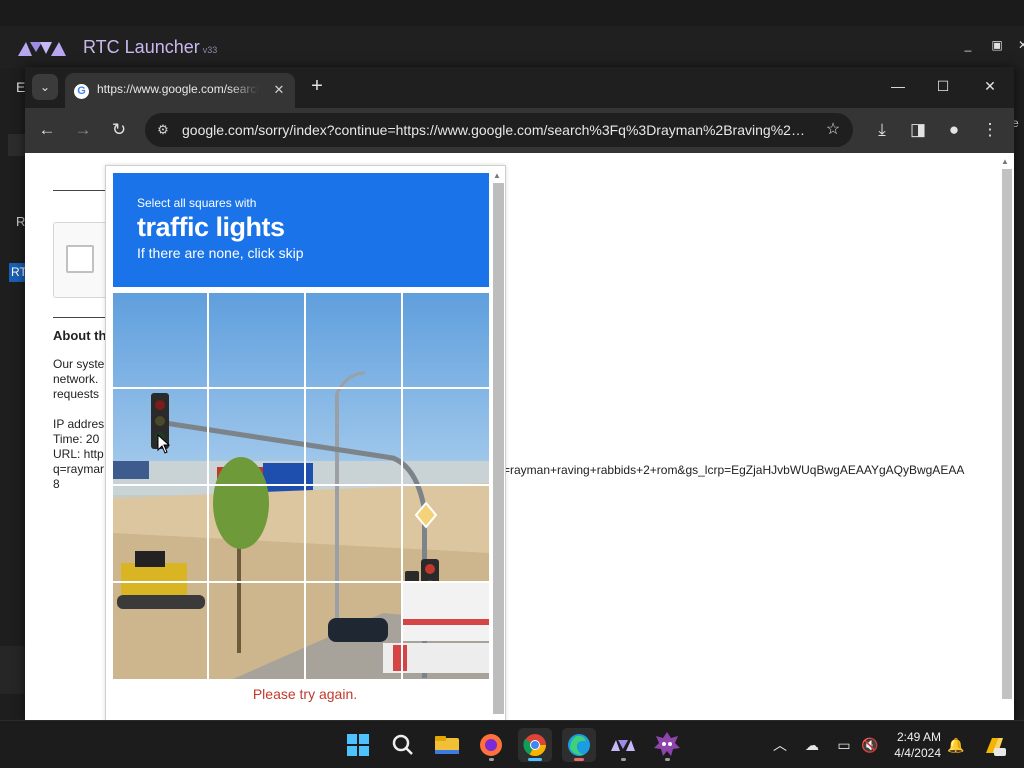  I want to click on active-indicator, so click(535, 759).